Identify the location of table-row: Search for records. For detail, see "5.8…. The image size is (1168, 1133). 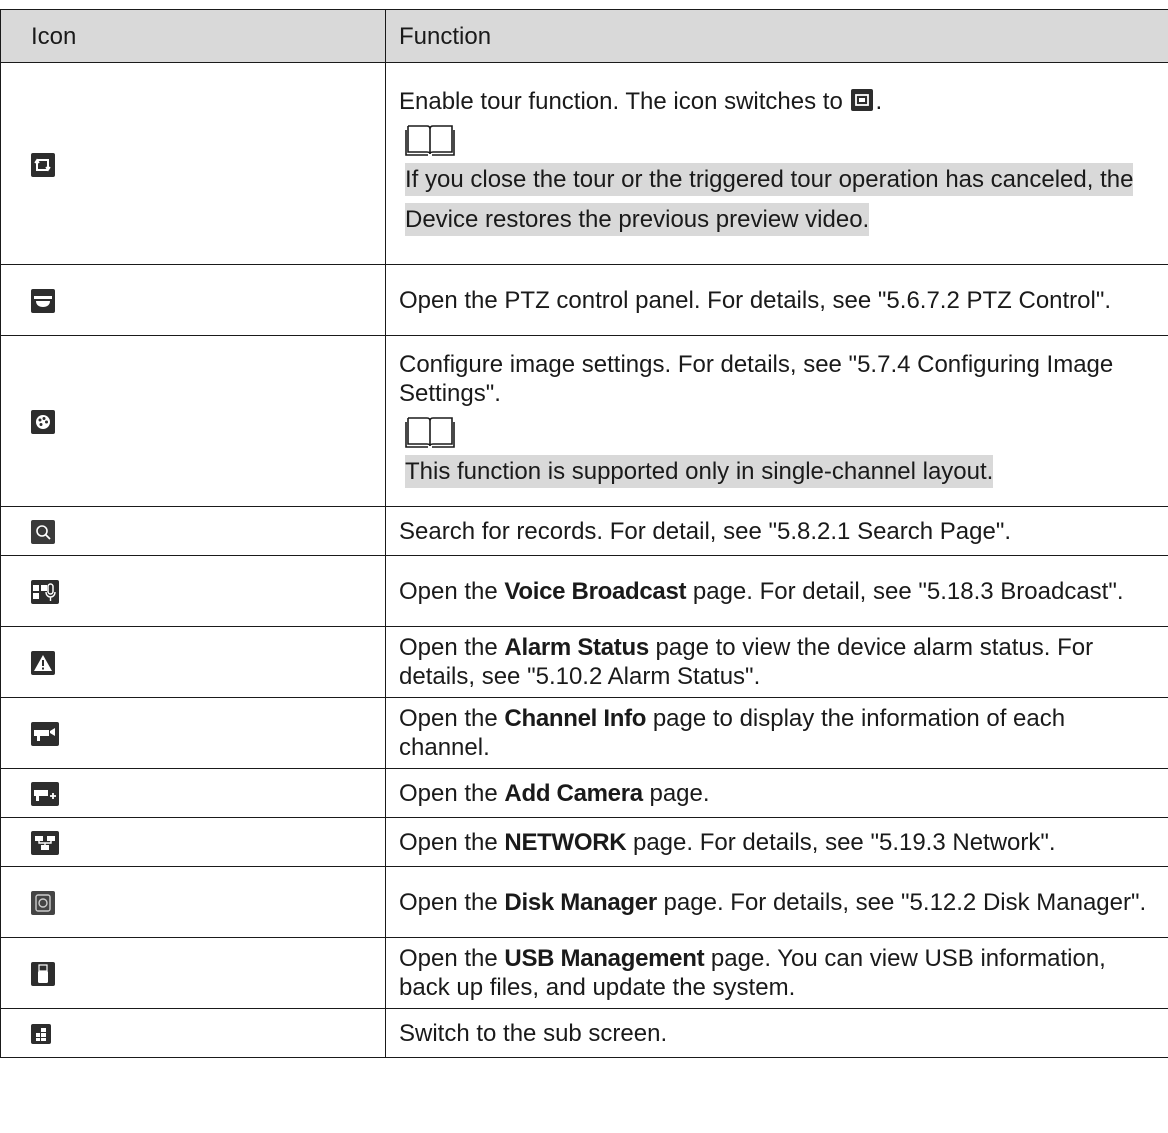
(584, 531).